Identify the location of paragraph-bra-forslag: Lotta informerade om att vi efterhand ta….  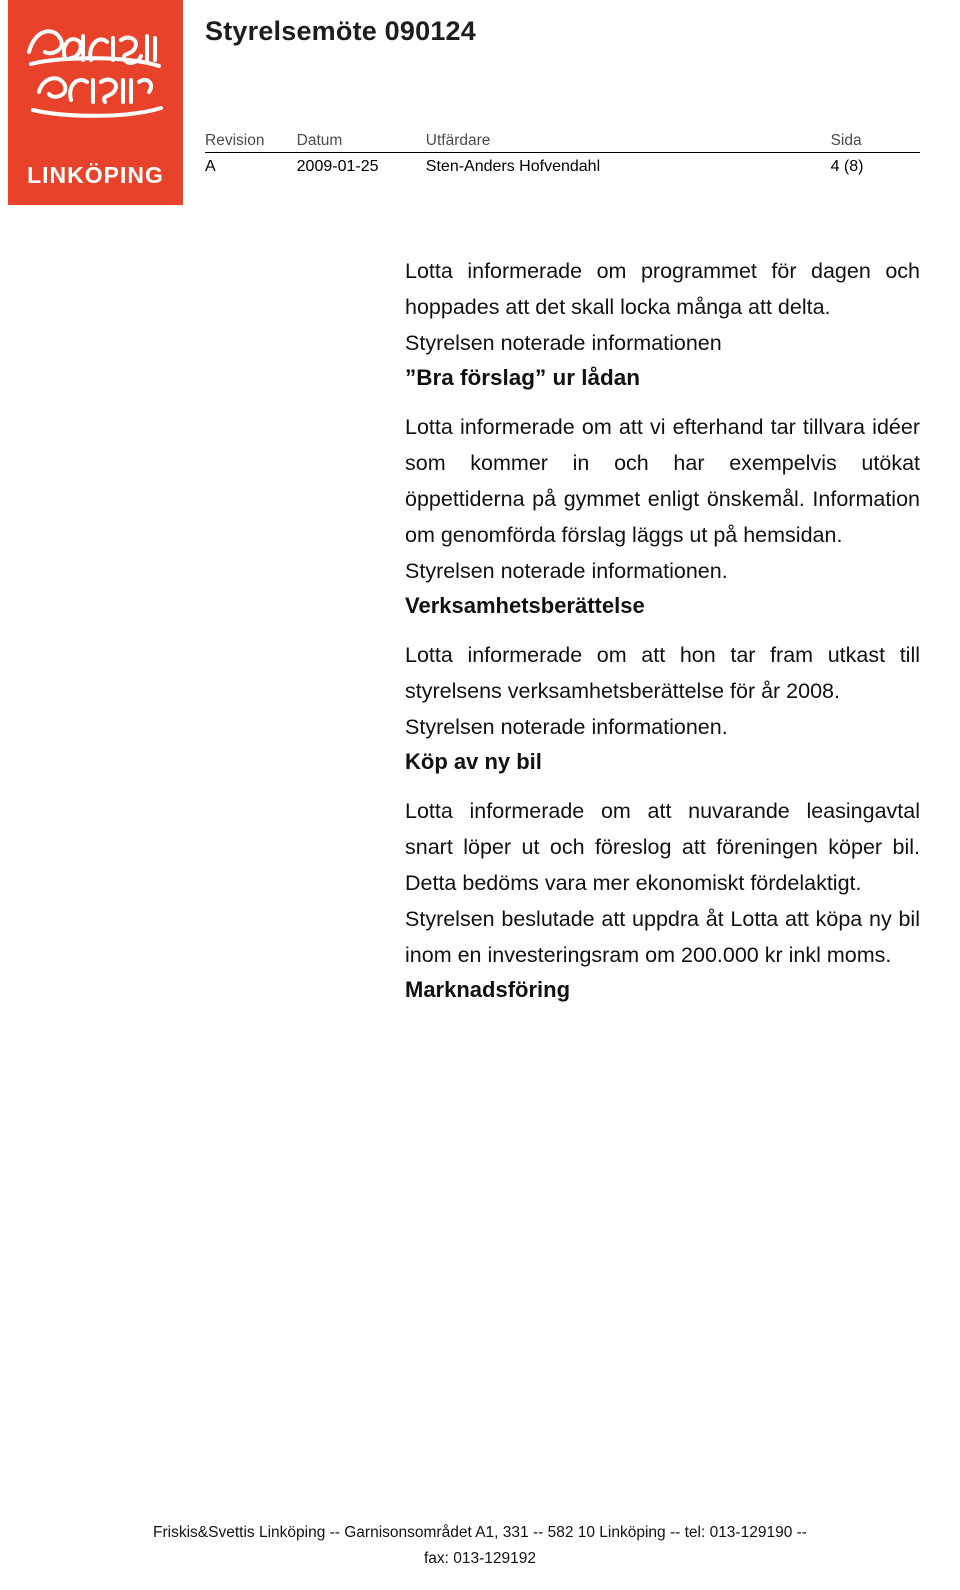
(662, 481).